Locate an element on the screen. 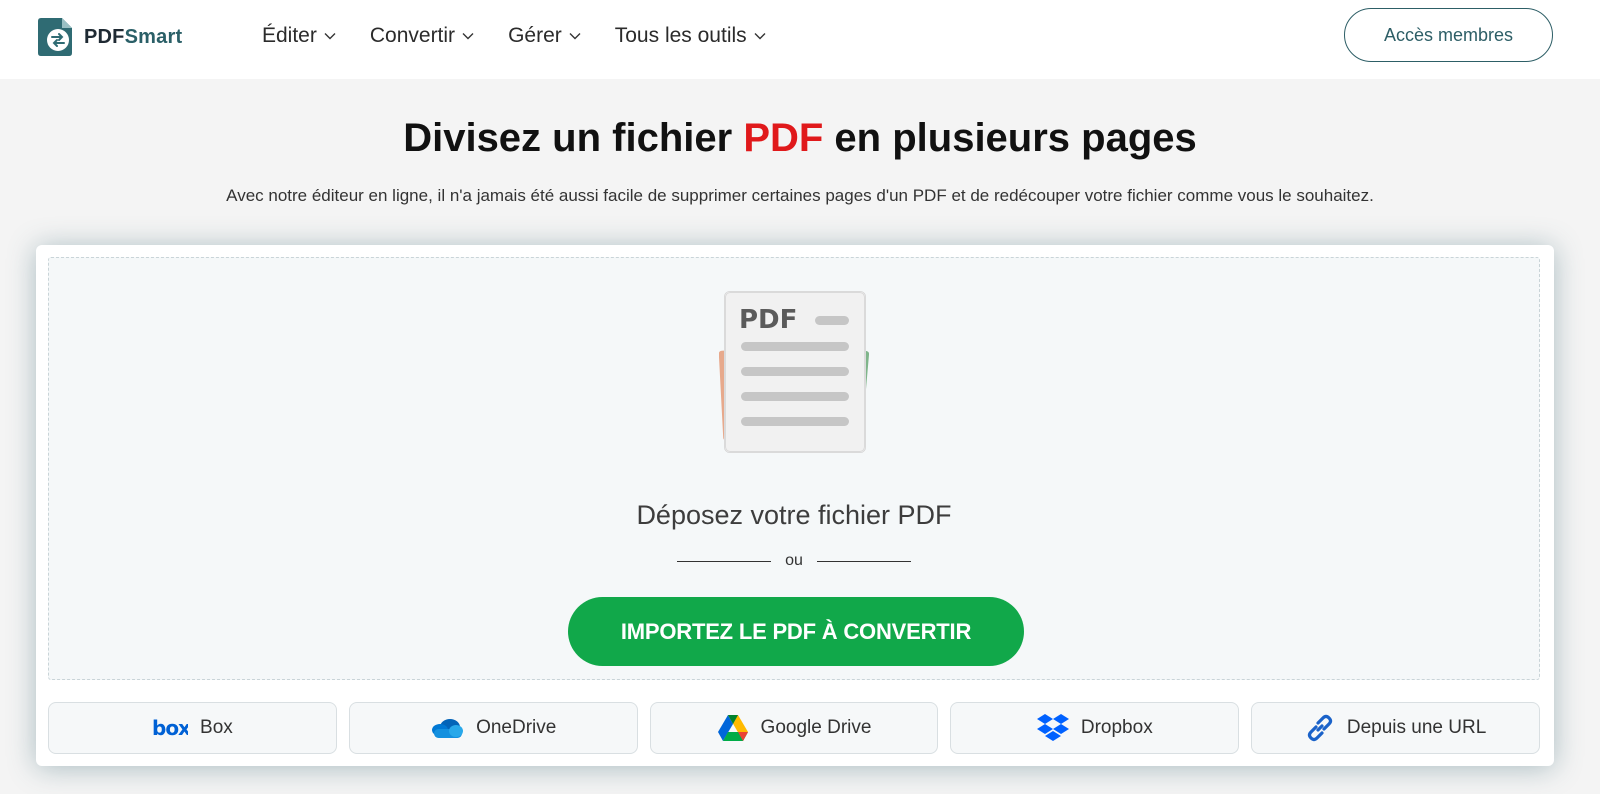 The height and width of the screenshot is (794, 1600). main-nav: Éditer Convertir Gérer Tous les outils is located at coordinates (531, 36).